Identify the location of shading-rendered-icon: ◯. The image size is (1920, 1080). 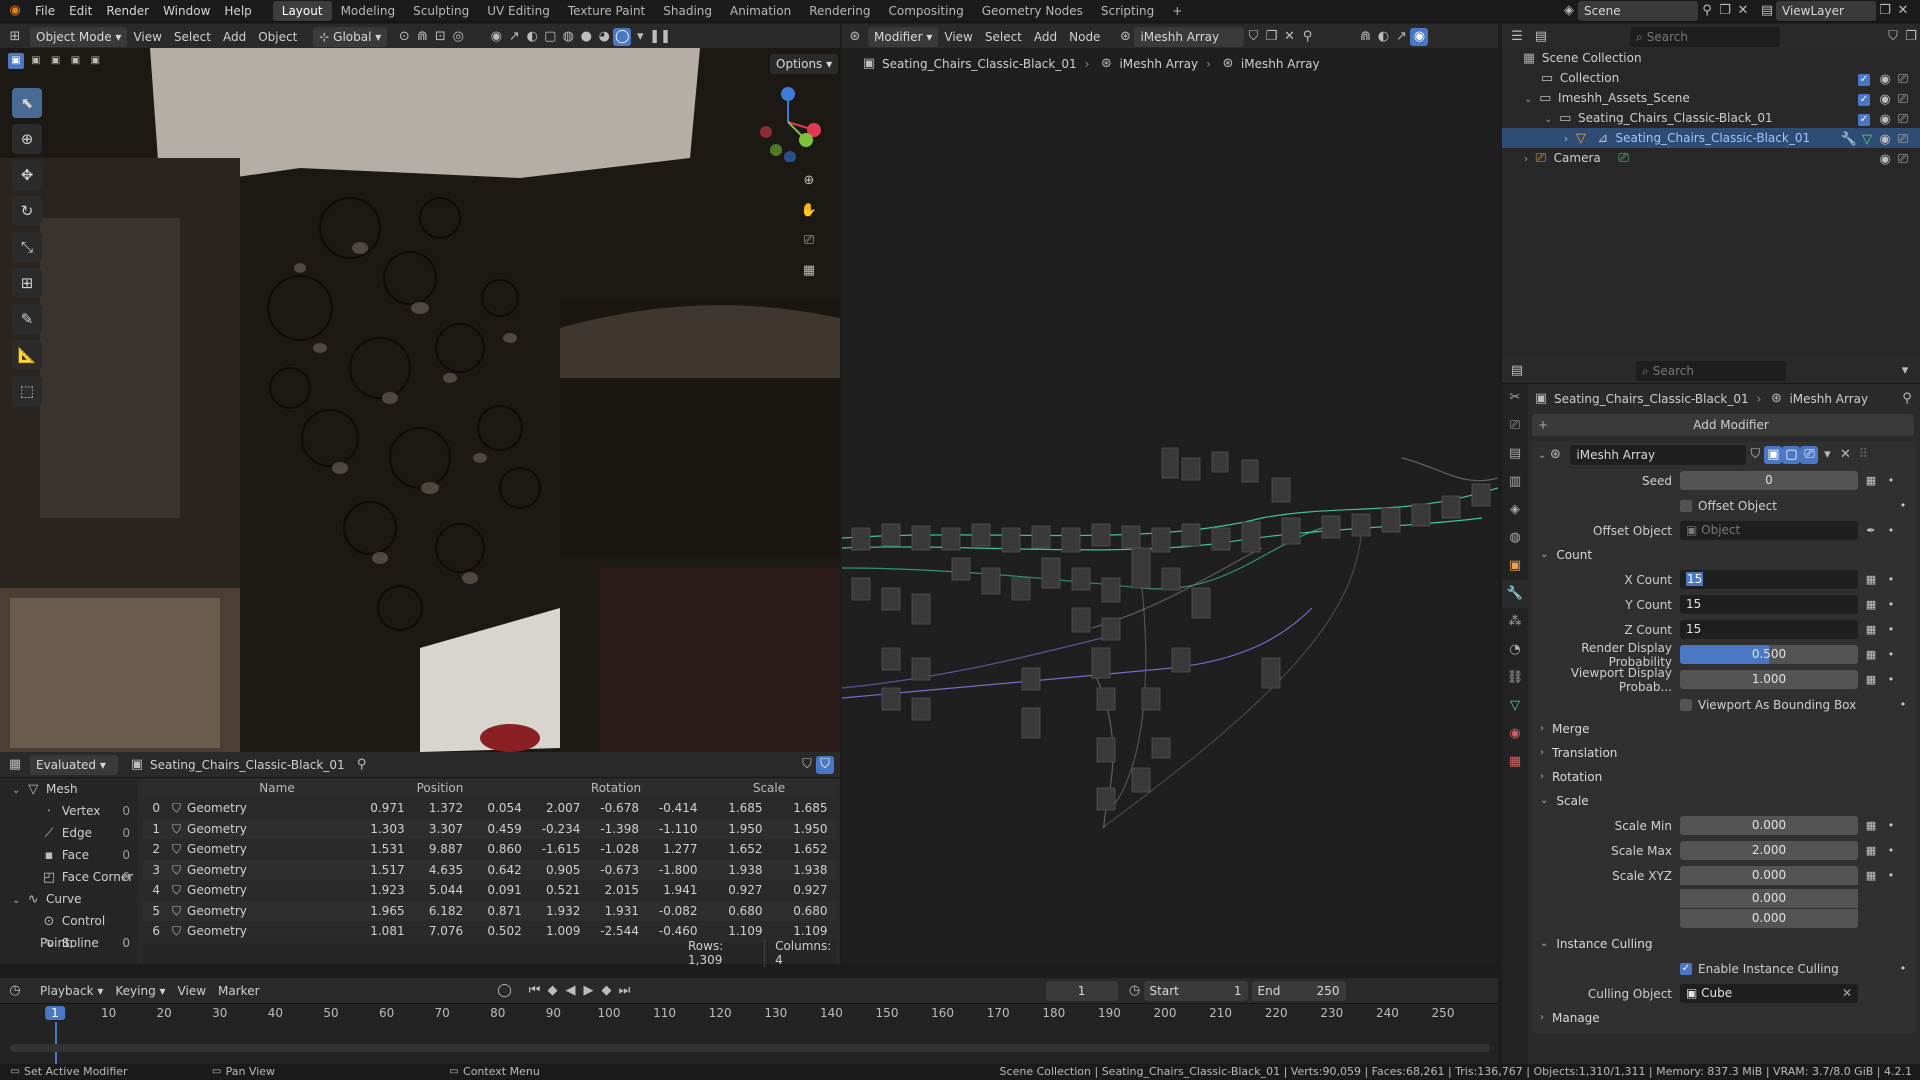
(622, 36).